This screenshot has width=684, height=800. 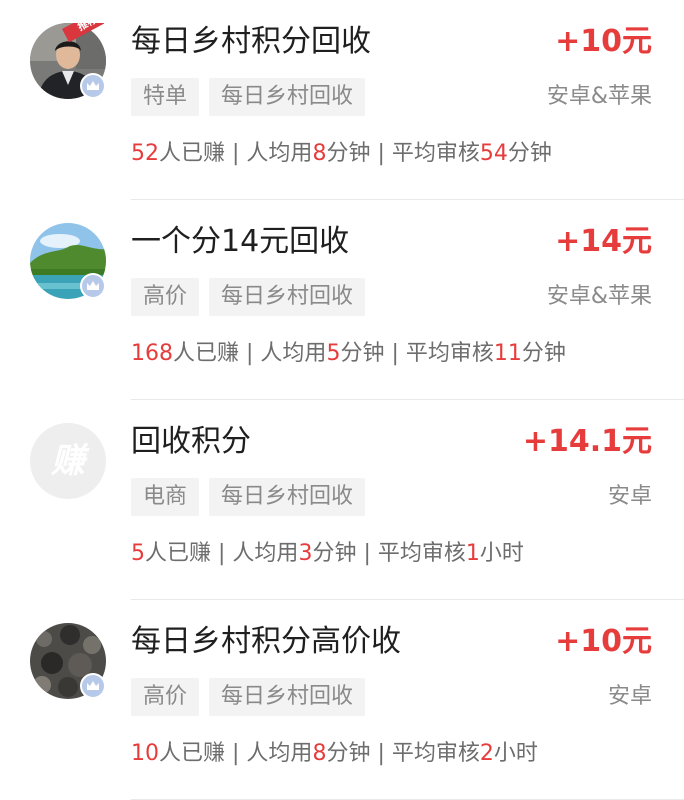 I want to click on earned-count: 52, so click(x=145, y=153).